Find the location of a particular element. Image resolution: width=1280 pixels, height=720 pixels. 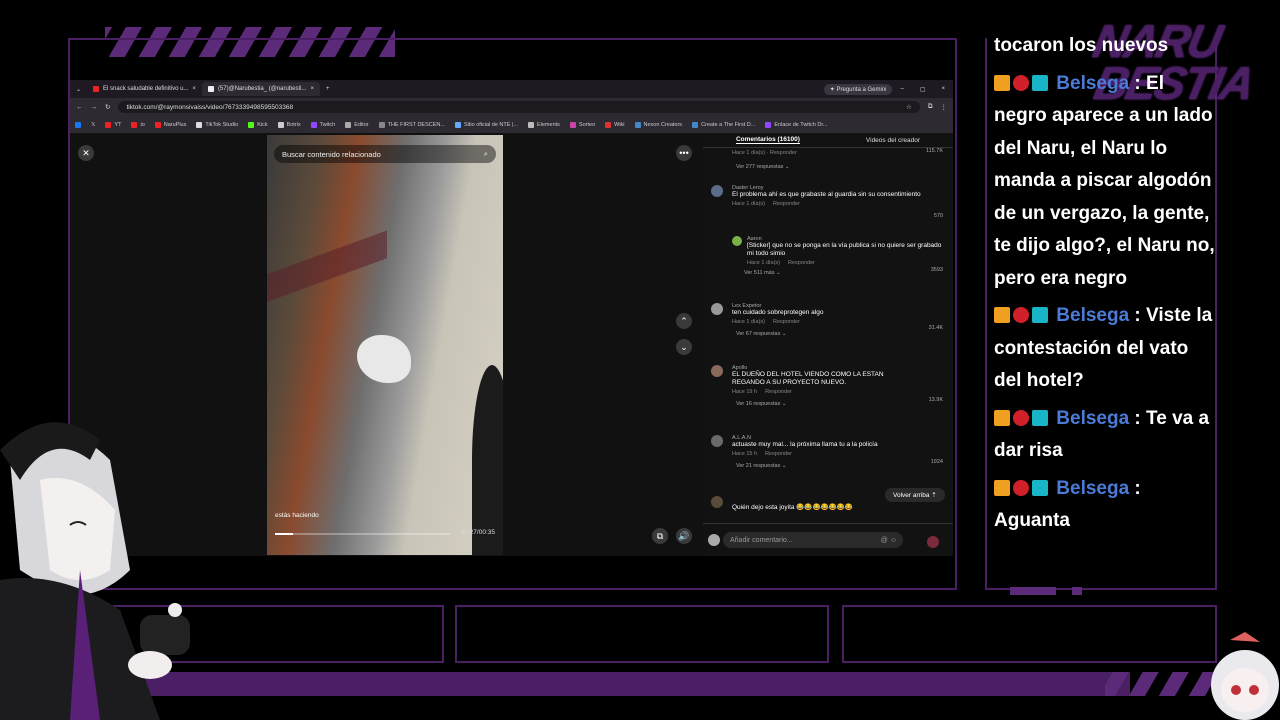

comment-text: ten cuidado sobreprotegen algo is located at coordinates (778, 312).